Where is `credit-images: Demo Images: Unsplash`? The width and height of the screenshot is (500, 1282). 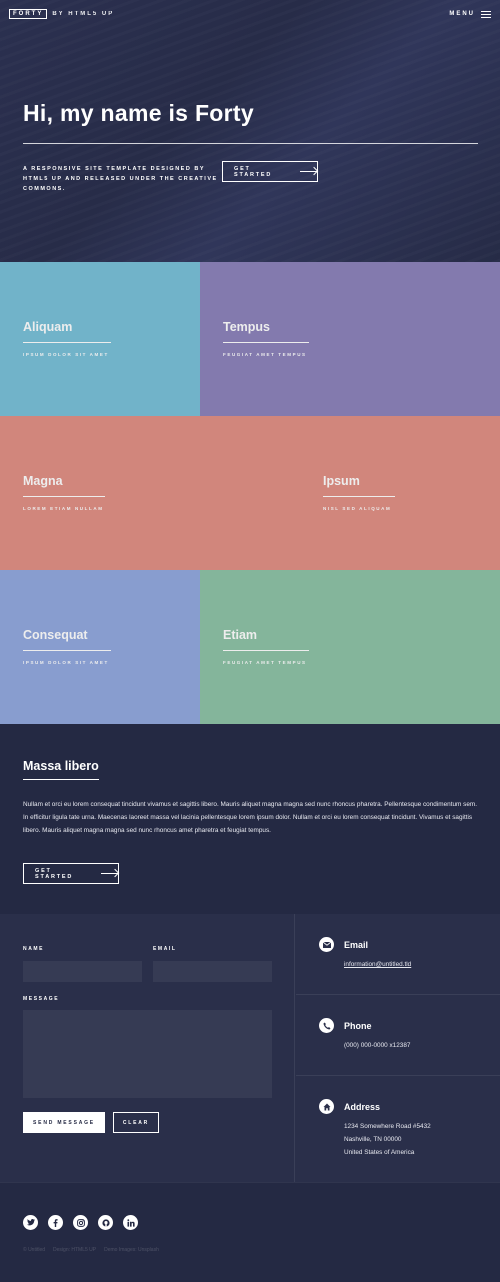
credit-images: Demo Images: Unsplash is located at coordinates (131, 1250).